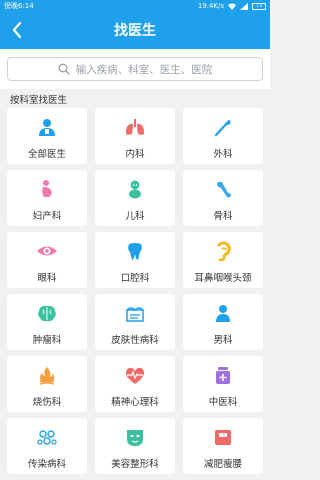 This screenshot has width=320, height=480. What do you see at coordinates (223, 375) in the screenshot?
I see `medicine-jar-icon` at bounding box center [223, 375].